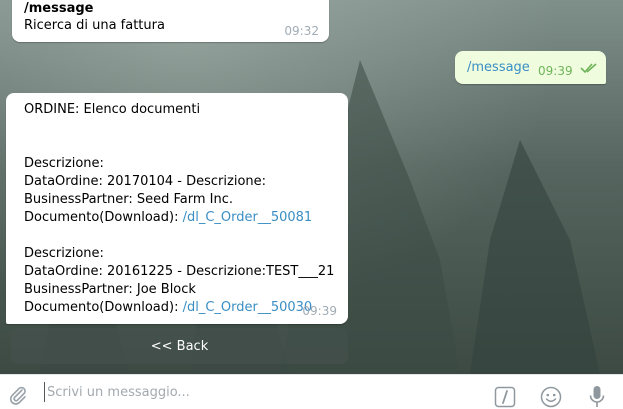  Describe the element at coordinates (551, 397) in the screenshot. I see `emoji-icon` at that location.